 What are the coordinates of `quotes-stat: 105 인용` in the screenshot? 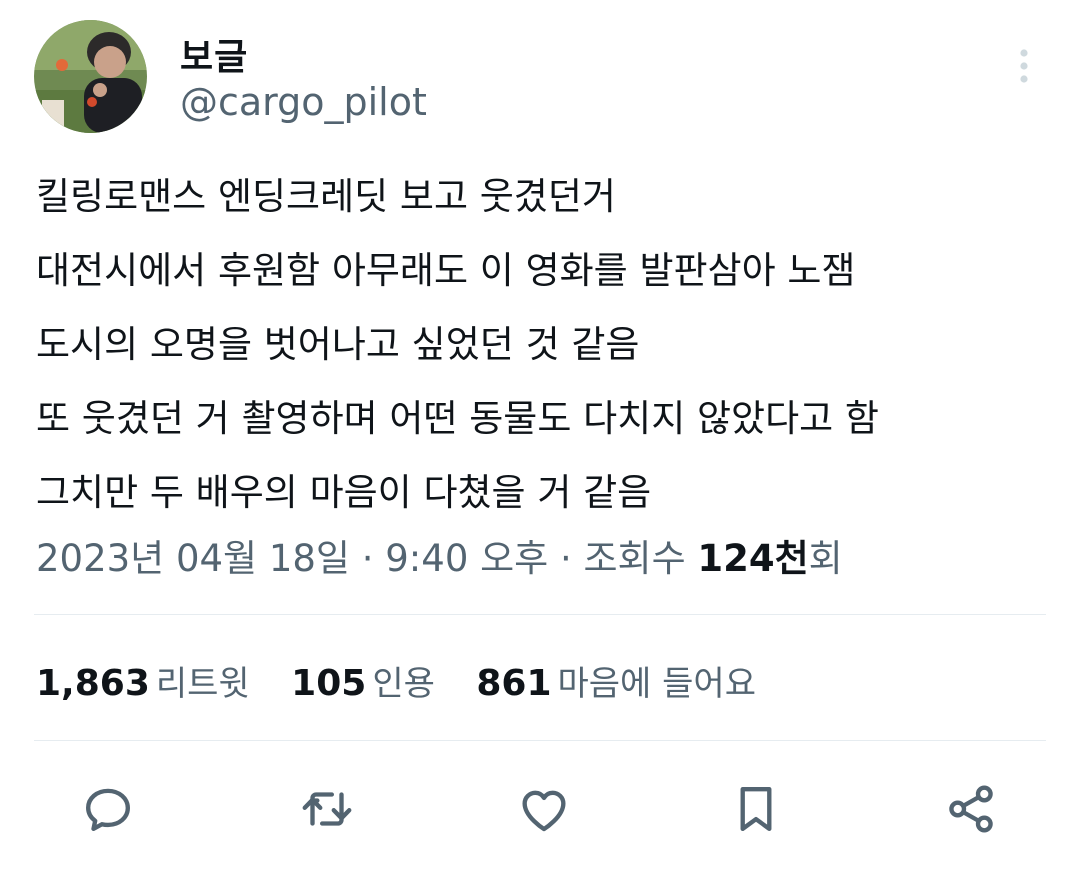 It's located at (363, 680).